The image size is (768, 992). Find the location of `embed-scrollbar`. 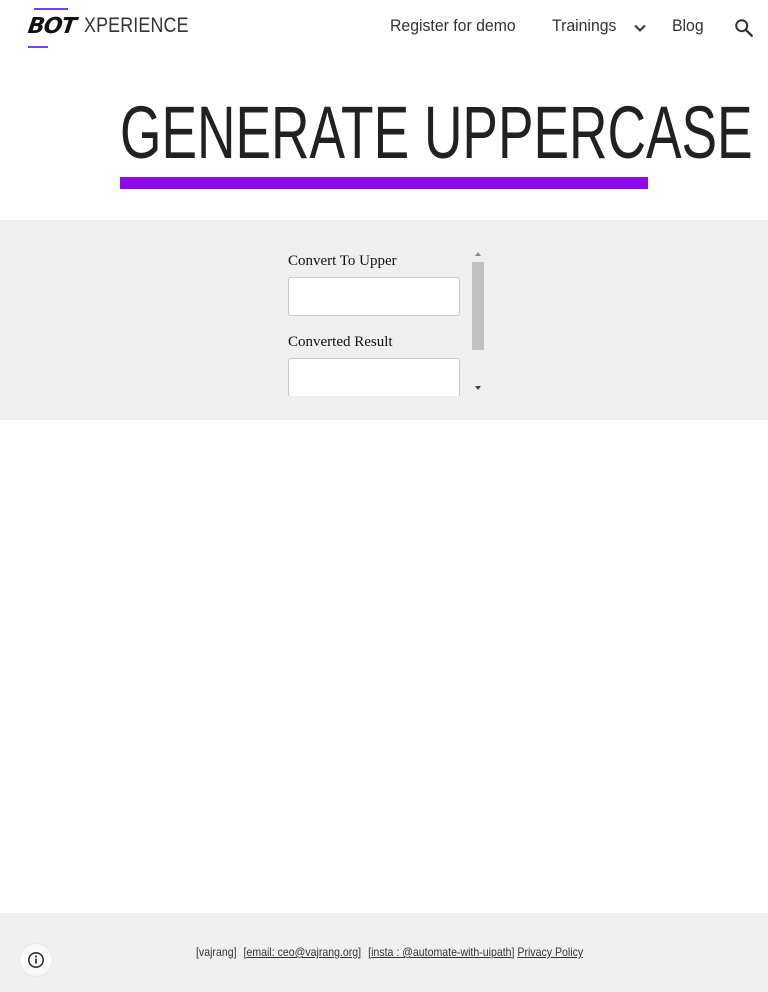

embed-scrollbar is located at coordinates (478, 321).